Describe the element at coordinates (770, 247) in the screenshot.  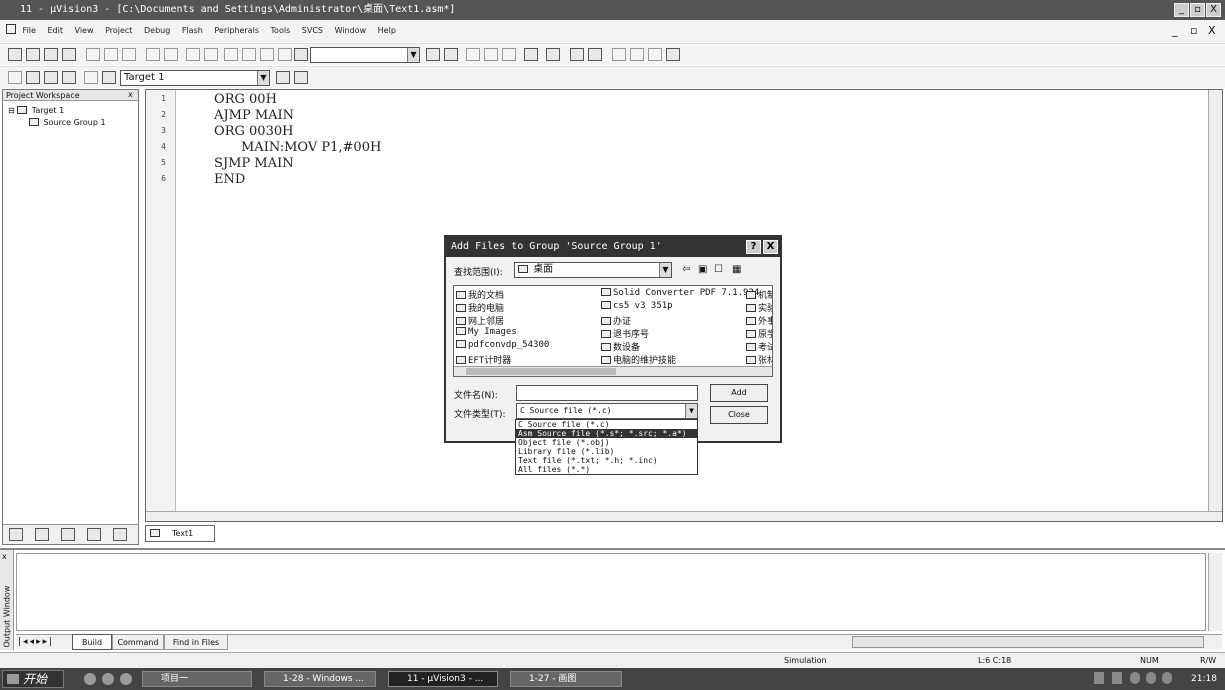
I see `dialog-close-button: X` at that location.